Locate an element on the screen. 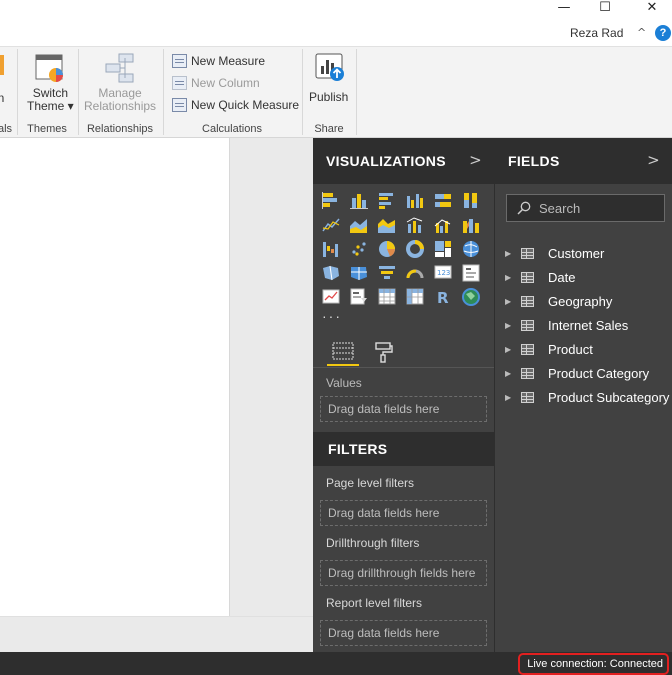 This screenshot has width=672, height=675. 100-stacked-column-chart-icon is located at coordinates (470, 200).